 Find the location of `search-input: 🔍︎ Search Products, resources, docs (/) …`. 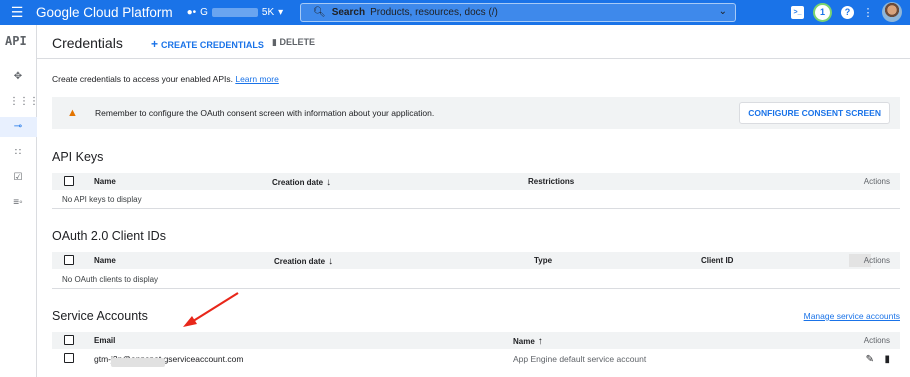

search-input: 🔍︎ Search Products, resources, docs (/) … is located at coordinates (518, 12).